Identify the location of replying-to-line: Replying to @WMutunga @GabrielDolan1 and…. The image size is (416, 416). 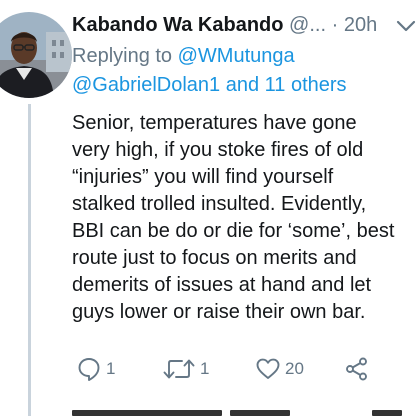
(242, 71).